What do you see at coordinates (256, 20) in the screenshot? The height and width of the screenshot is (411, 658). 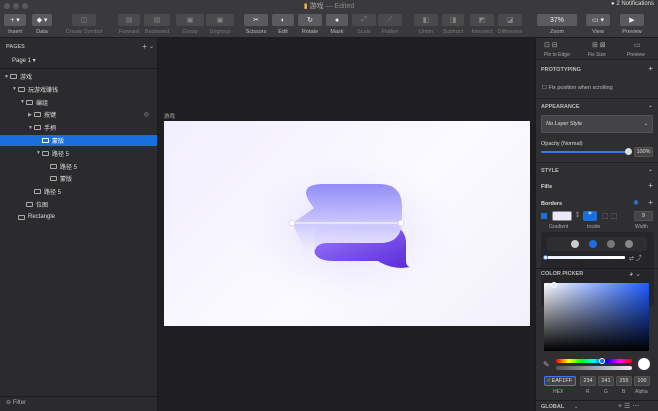 I see `scissors-button: ✂` at bounding box center [256, 20].